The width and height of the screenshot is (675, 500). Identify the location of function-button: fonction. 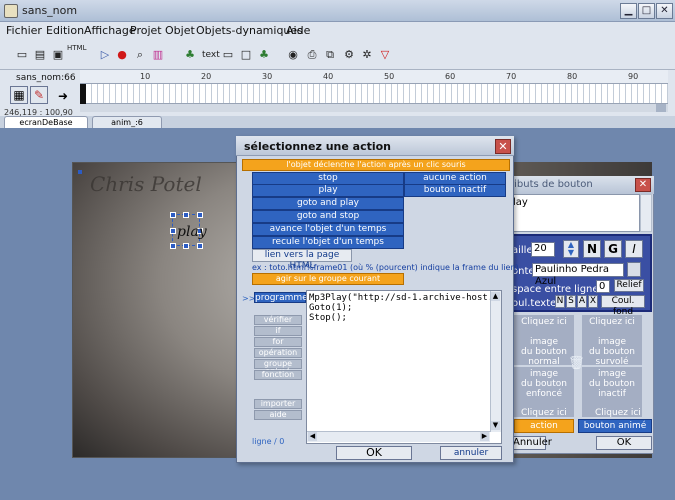
(278, 375).